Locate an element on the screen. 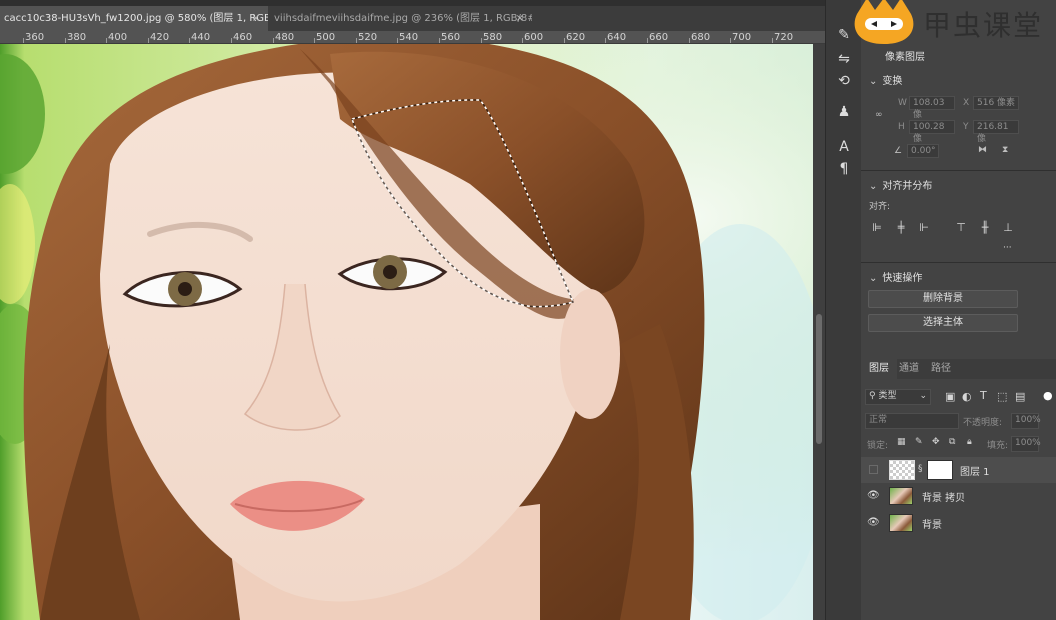 This screenshot has width=1056, height=620. character-icon: A is located at coordinates (844, 147).